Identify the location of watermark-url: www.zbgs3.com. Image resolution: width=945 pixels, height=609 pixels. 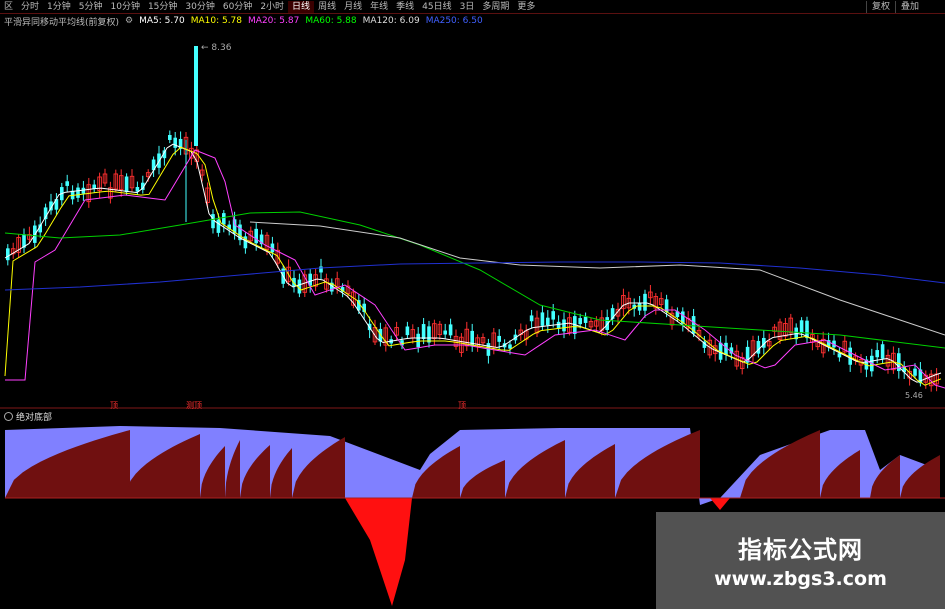
(800, 579).